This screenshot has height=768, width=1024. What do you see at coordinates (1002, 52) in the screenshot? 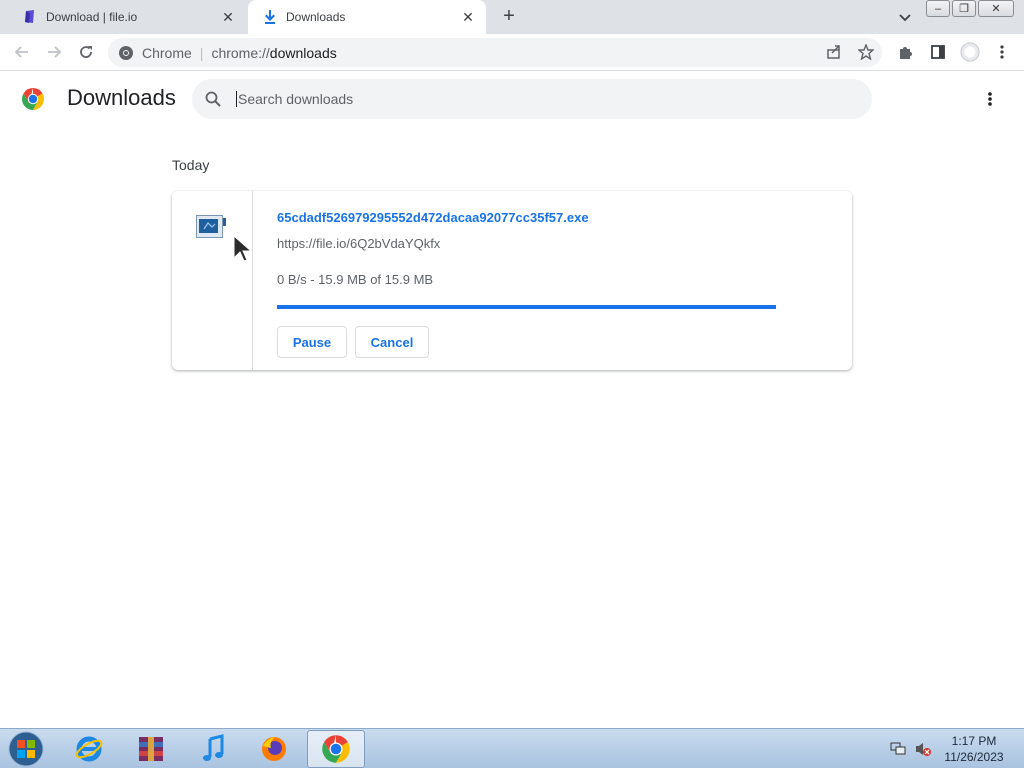
I see `chrome-menu-icon` at bounding box center [1002, 52].